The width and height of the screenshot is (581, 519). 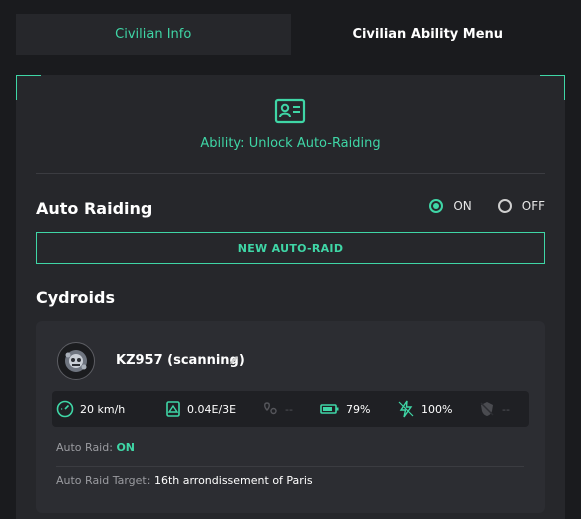 I want to click on radio-off-label: OFF, so click(x=533, y=206).